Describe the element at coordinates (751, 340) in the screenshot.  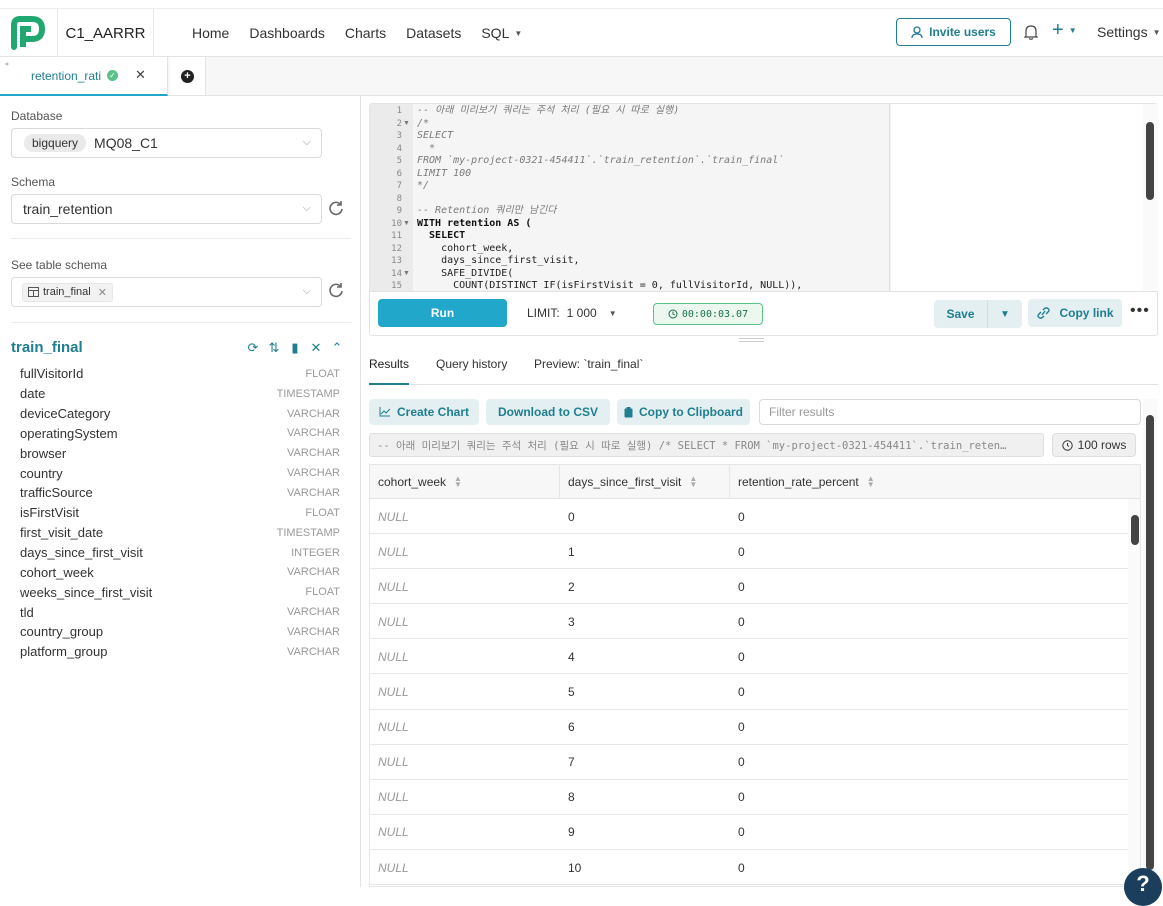
I see `resize-handle` at that location.